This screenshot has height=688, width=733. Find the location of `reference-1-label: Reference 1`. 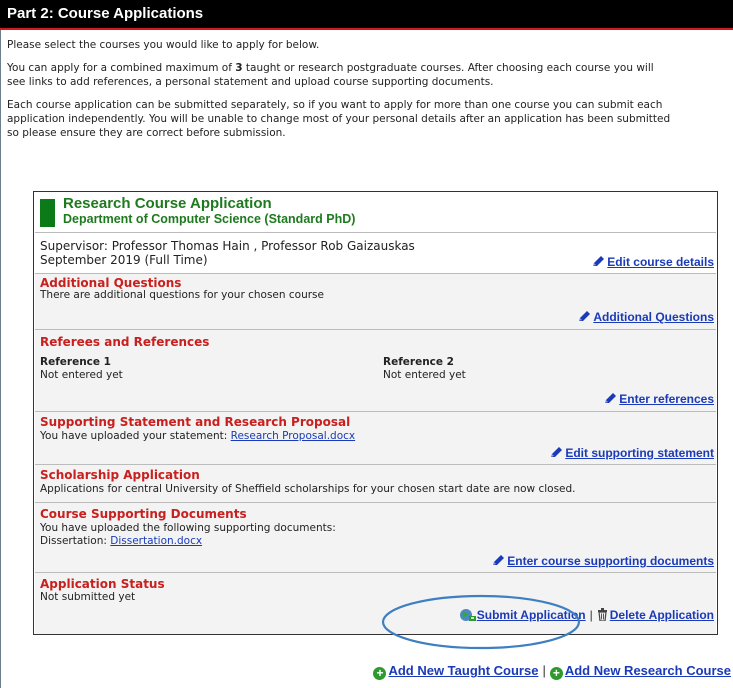

reference-1-label: Reference 1 is located at coordinates (75, 362).